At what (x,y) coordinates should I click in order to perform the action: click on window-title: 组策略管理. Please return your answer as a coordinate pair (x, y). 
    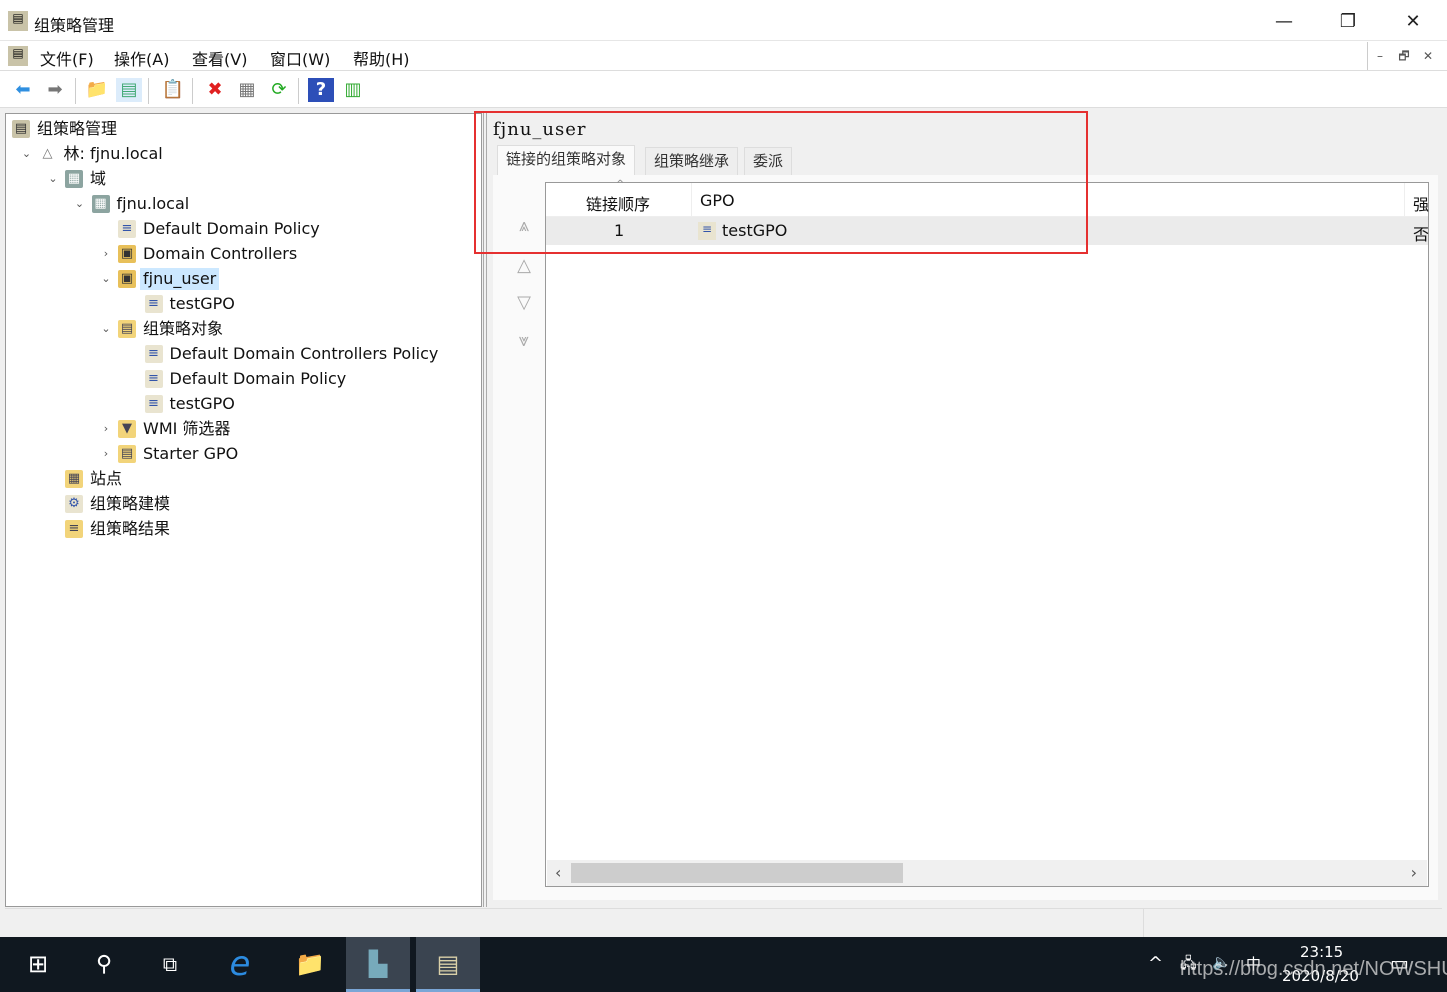
    Looking at the image, I should click on (74, 25).